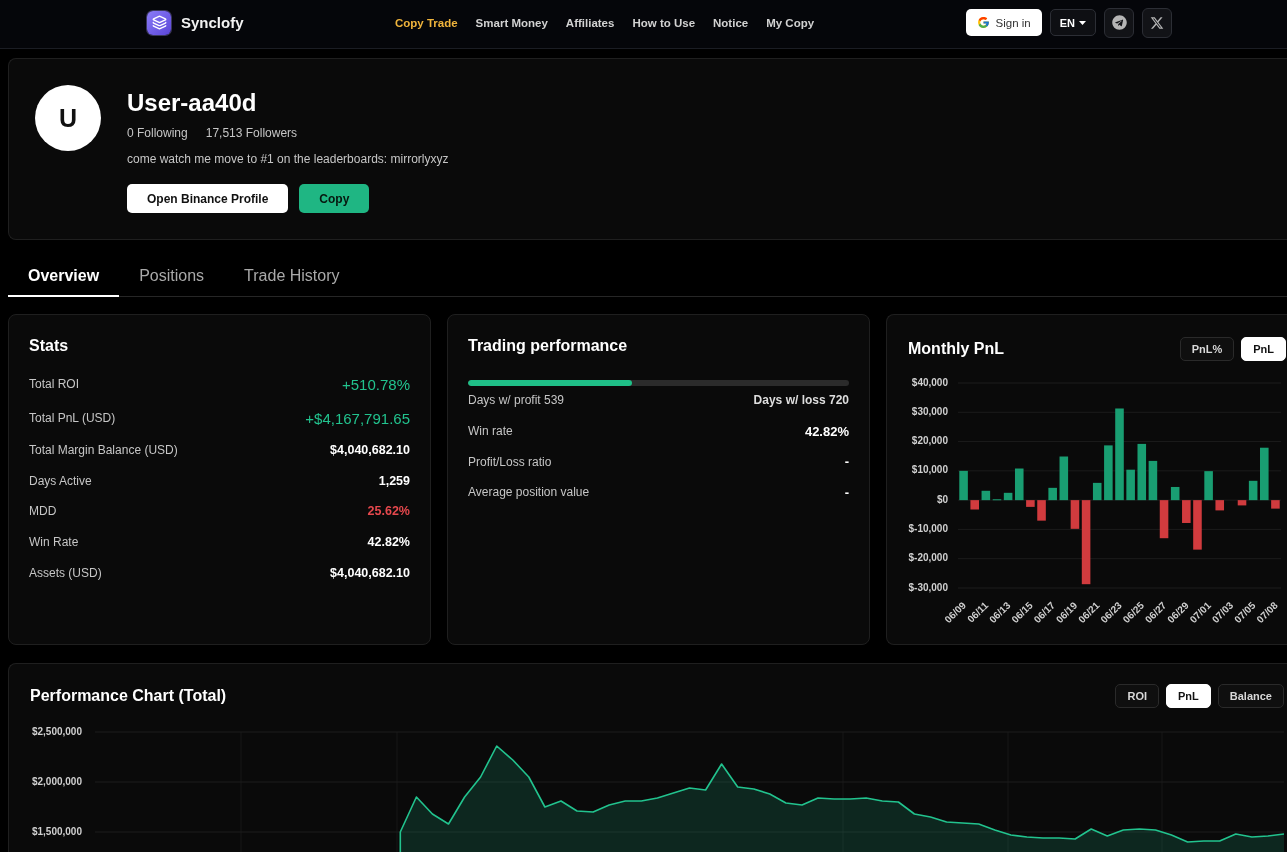  Describe the element at coordinates (664, 22) in the screenshot. I see `nav-link: How to Use` at that location.